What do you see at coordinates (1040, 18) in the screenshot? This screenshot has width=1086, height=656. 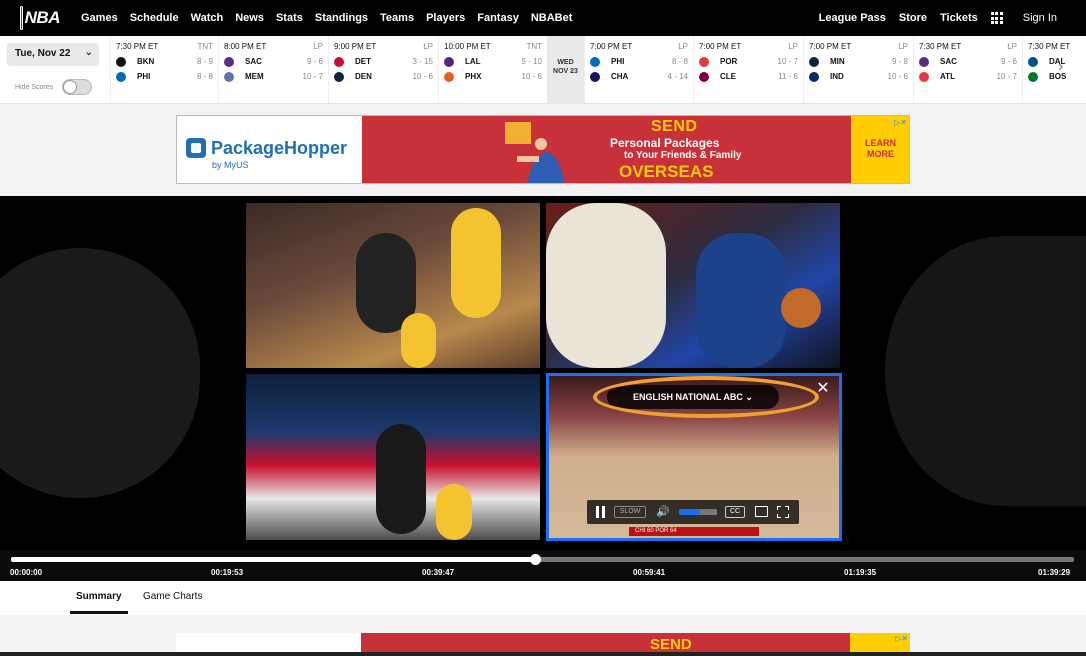 I see `sign-in-link: Sign In` at bounding box center [1040, 18].